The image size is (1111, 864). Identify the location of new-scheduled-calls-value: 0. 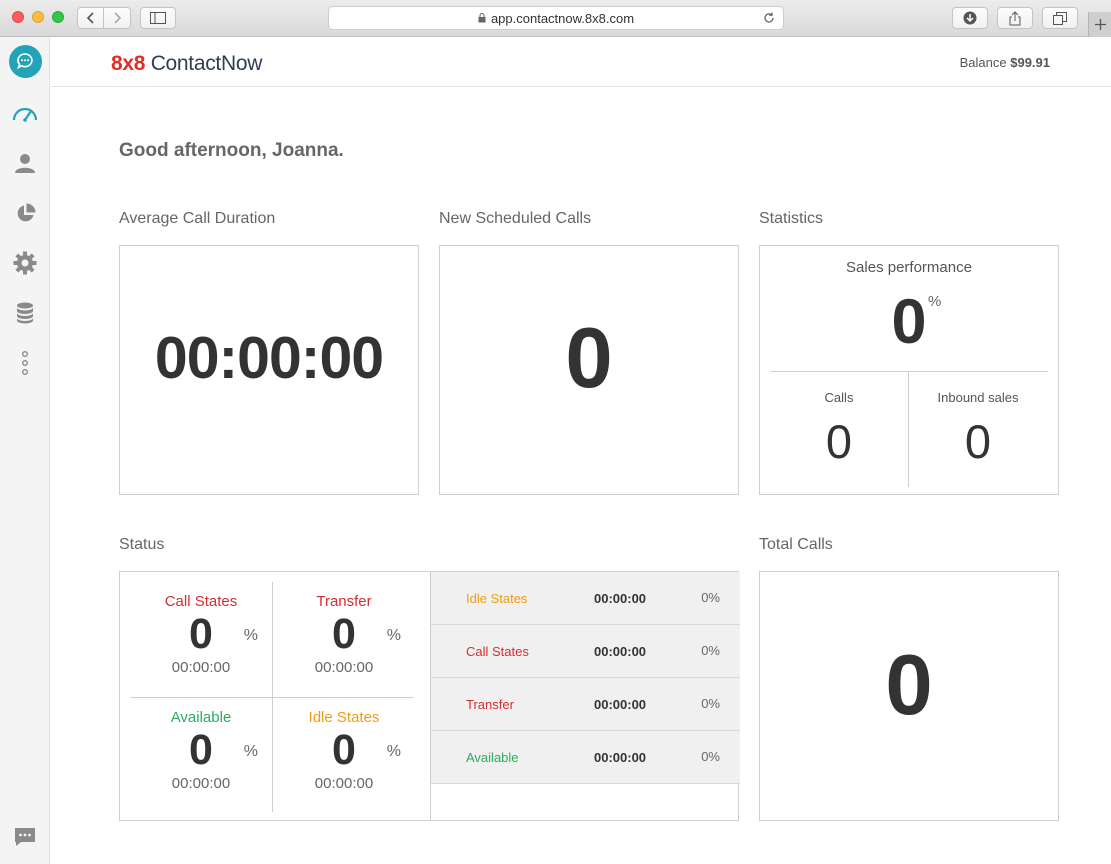
(589, 358).